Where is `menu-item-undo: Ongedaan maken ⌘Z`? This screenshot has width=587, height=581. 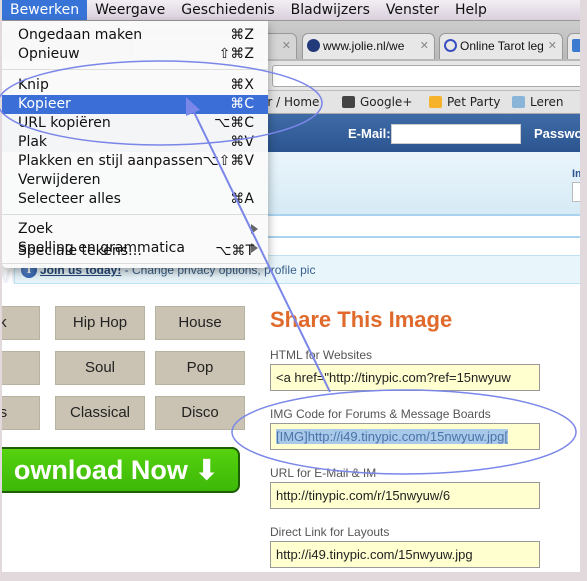 menu-item-undo: Ongedaan maken ⌘Z is located at coordinates (135, 35).